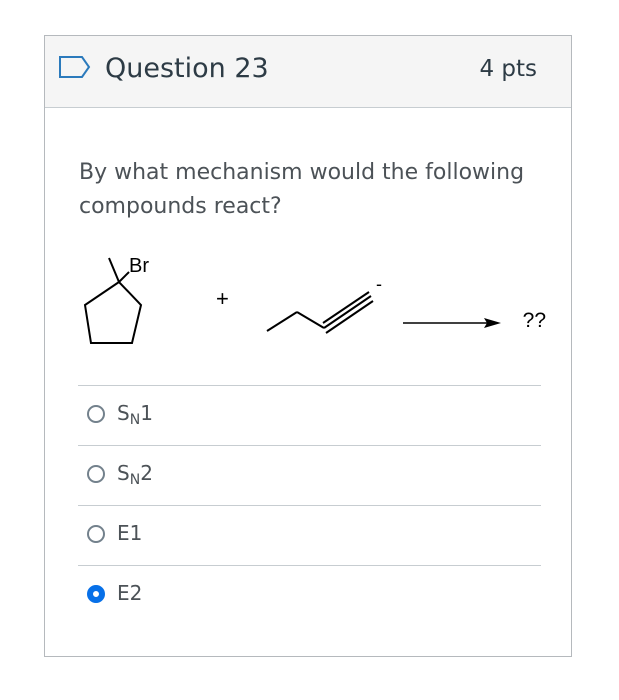  Describe the element at coordinates (320, 312) in the screenshot. I see `pentynide-structure` at that location.